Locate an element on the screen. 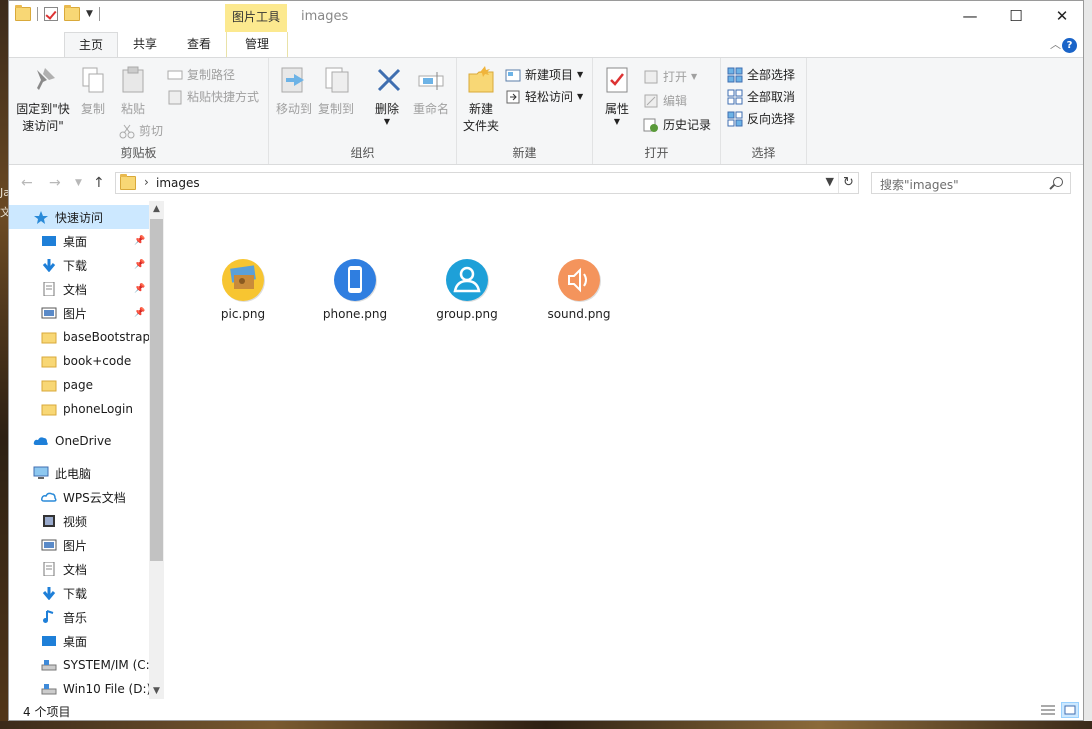 Image resolution: width=1092 pixels, height=729 pixels. nav-item: book+code is located at coordinates (79, 361).